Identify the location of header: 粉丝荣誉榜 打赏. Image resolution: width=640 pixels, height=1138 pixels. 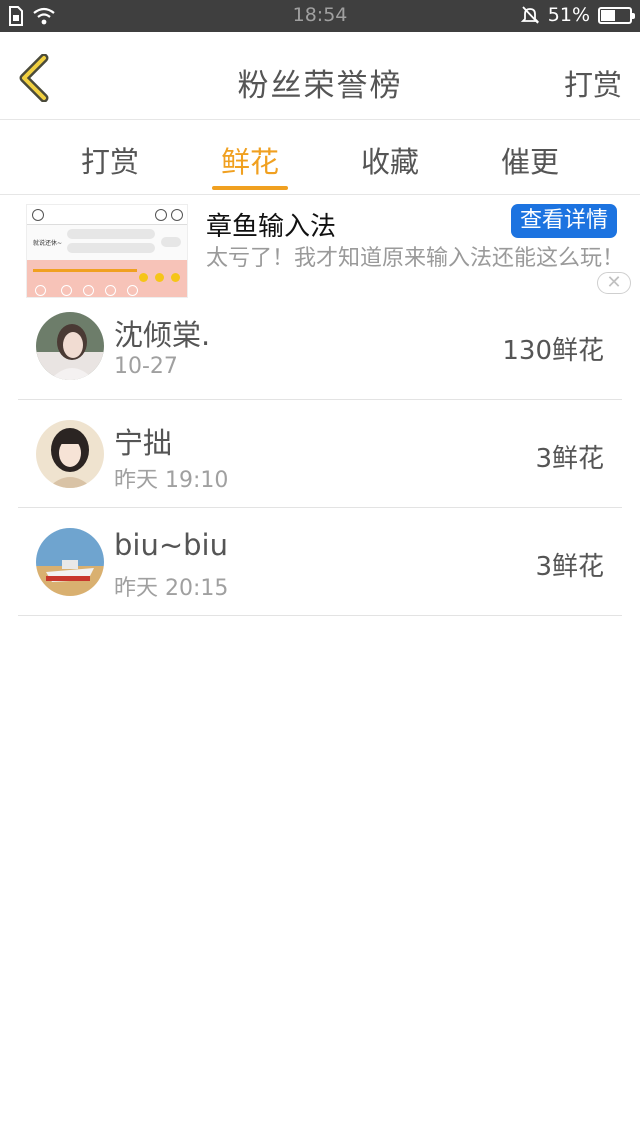
(320, 76).